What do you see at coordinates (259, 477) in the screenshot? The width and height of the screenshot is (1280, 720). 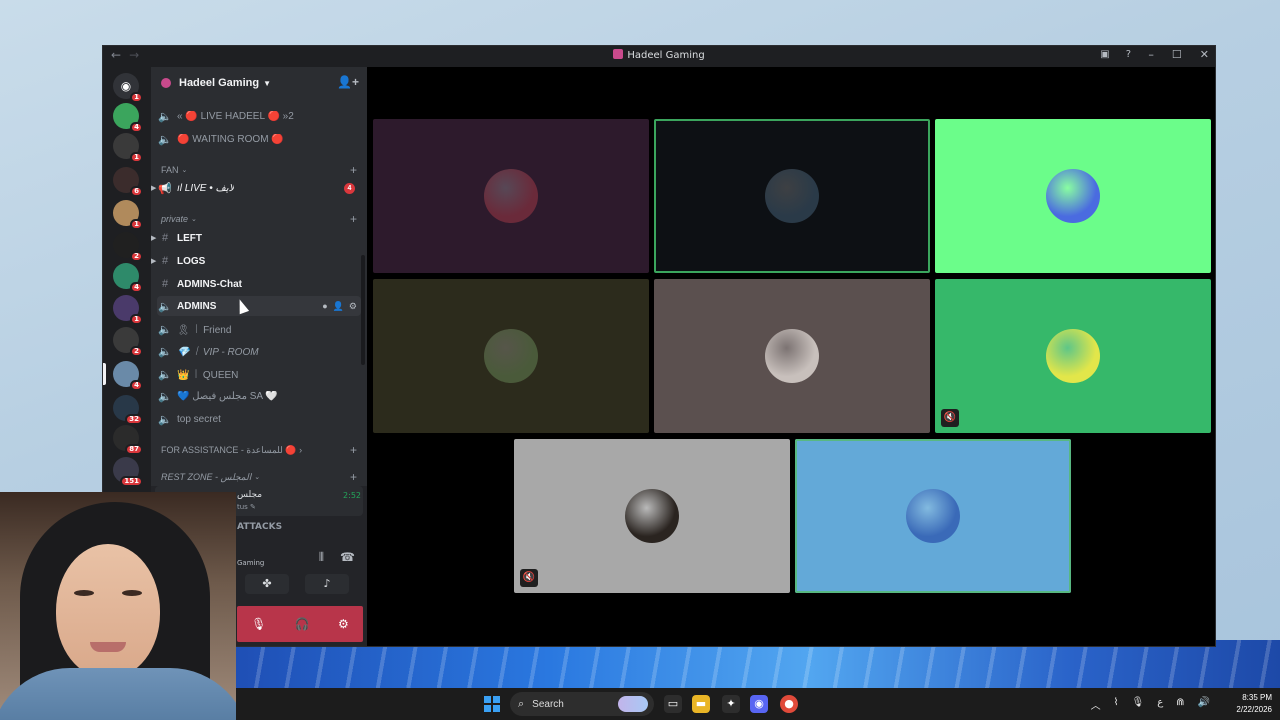 I see `category-rest-zone: REST ZONE - المجلس ⌄ +` at bounding box center [259, 477].